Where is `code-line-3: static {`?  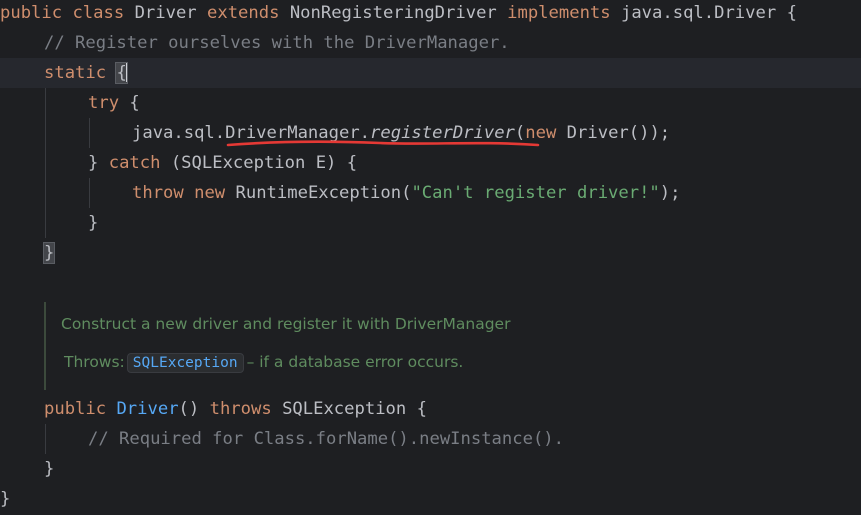 code-line-3: static { is located at coordinates (86, 73).